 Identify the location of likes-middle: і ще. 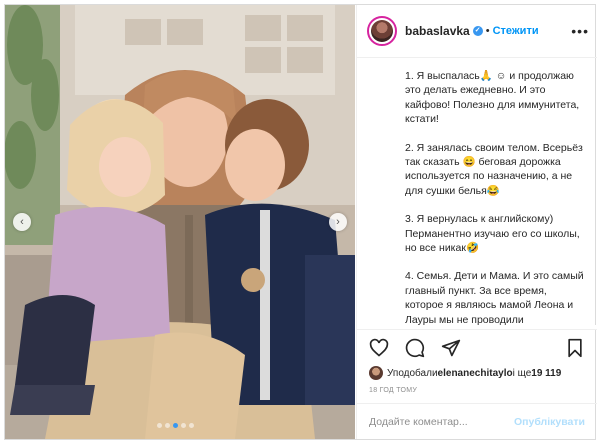
(522, 373).